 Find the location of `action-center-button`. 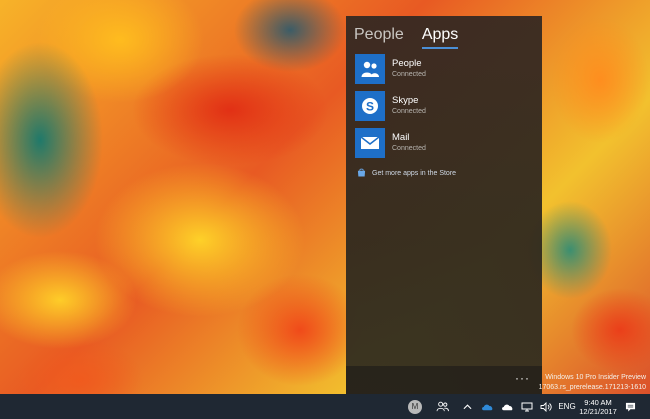

action-center-button is located at coordinates (630, 406).